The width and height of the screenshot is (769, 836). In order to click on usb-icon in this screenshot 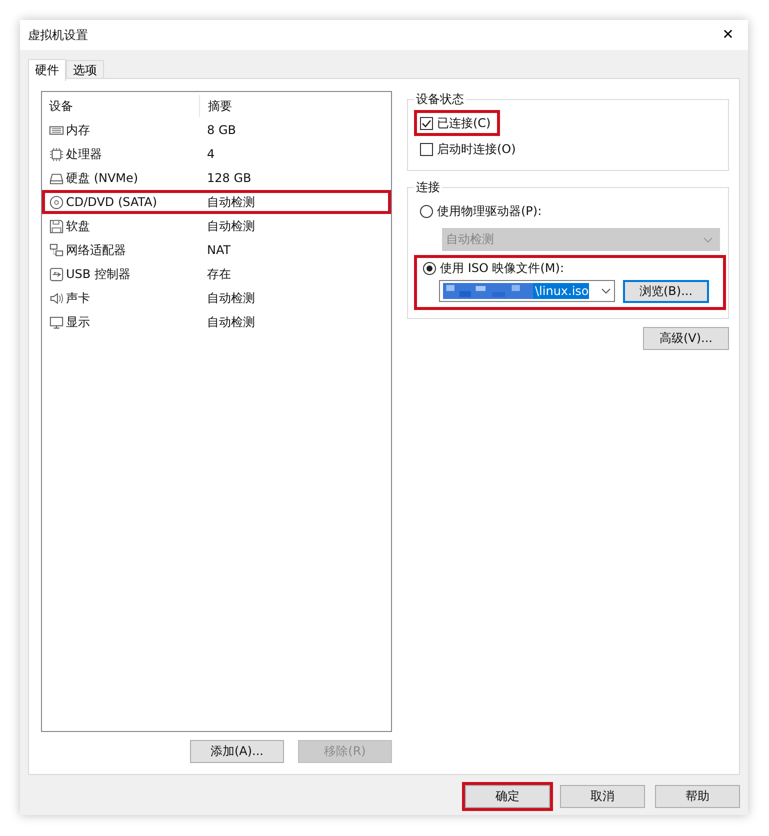, I will do `click(56, 274)`.